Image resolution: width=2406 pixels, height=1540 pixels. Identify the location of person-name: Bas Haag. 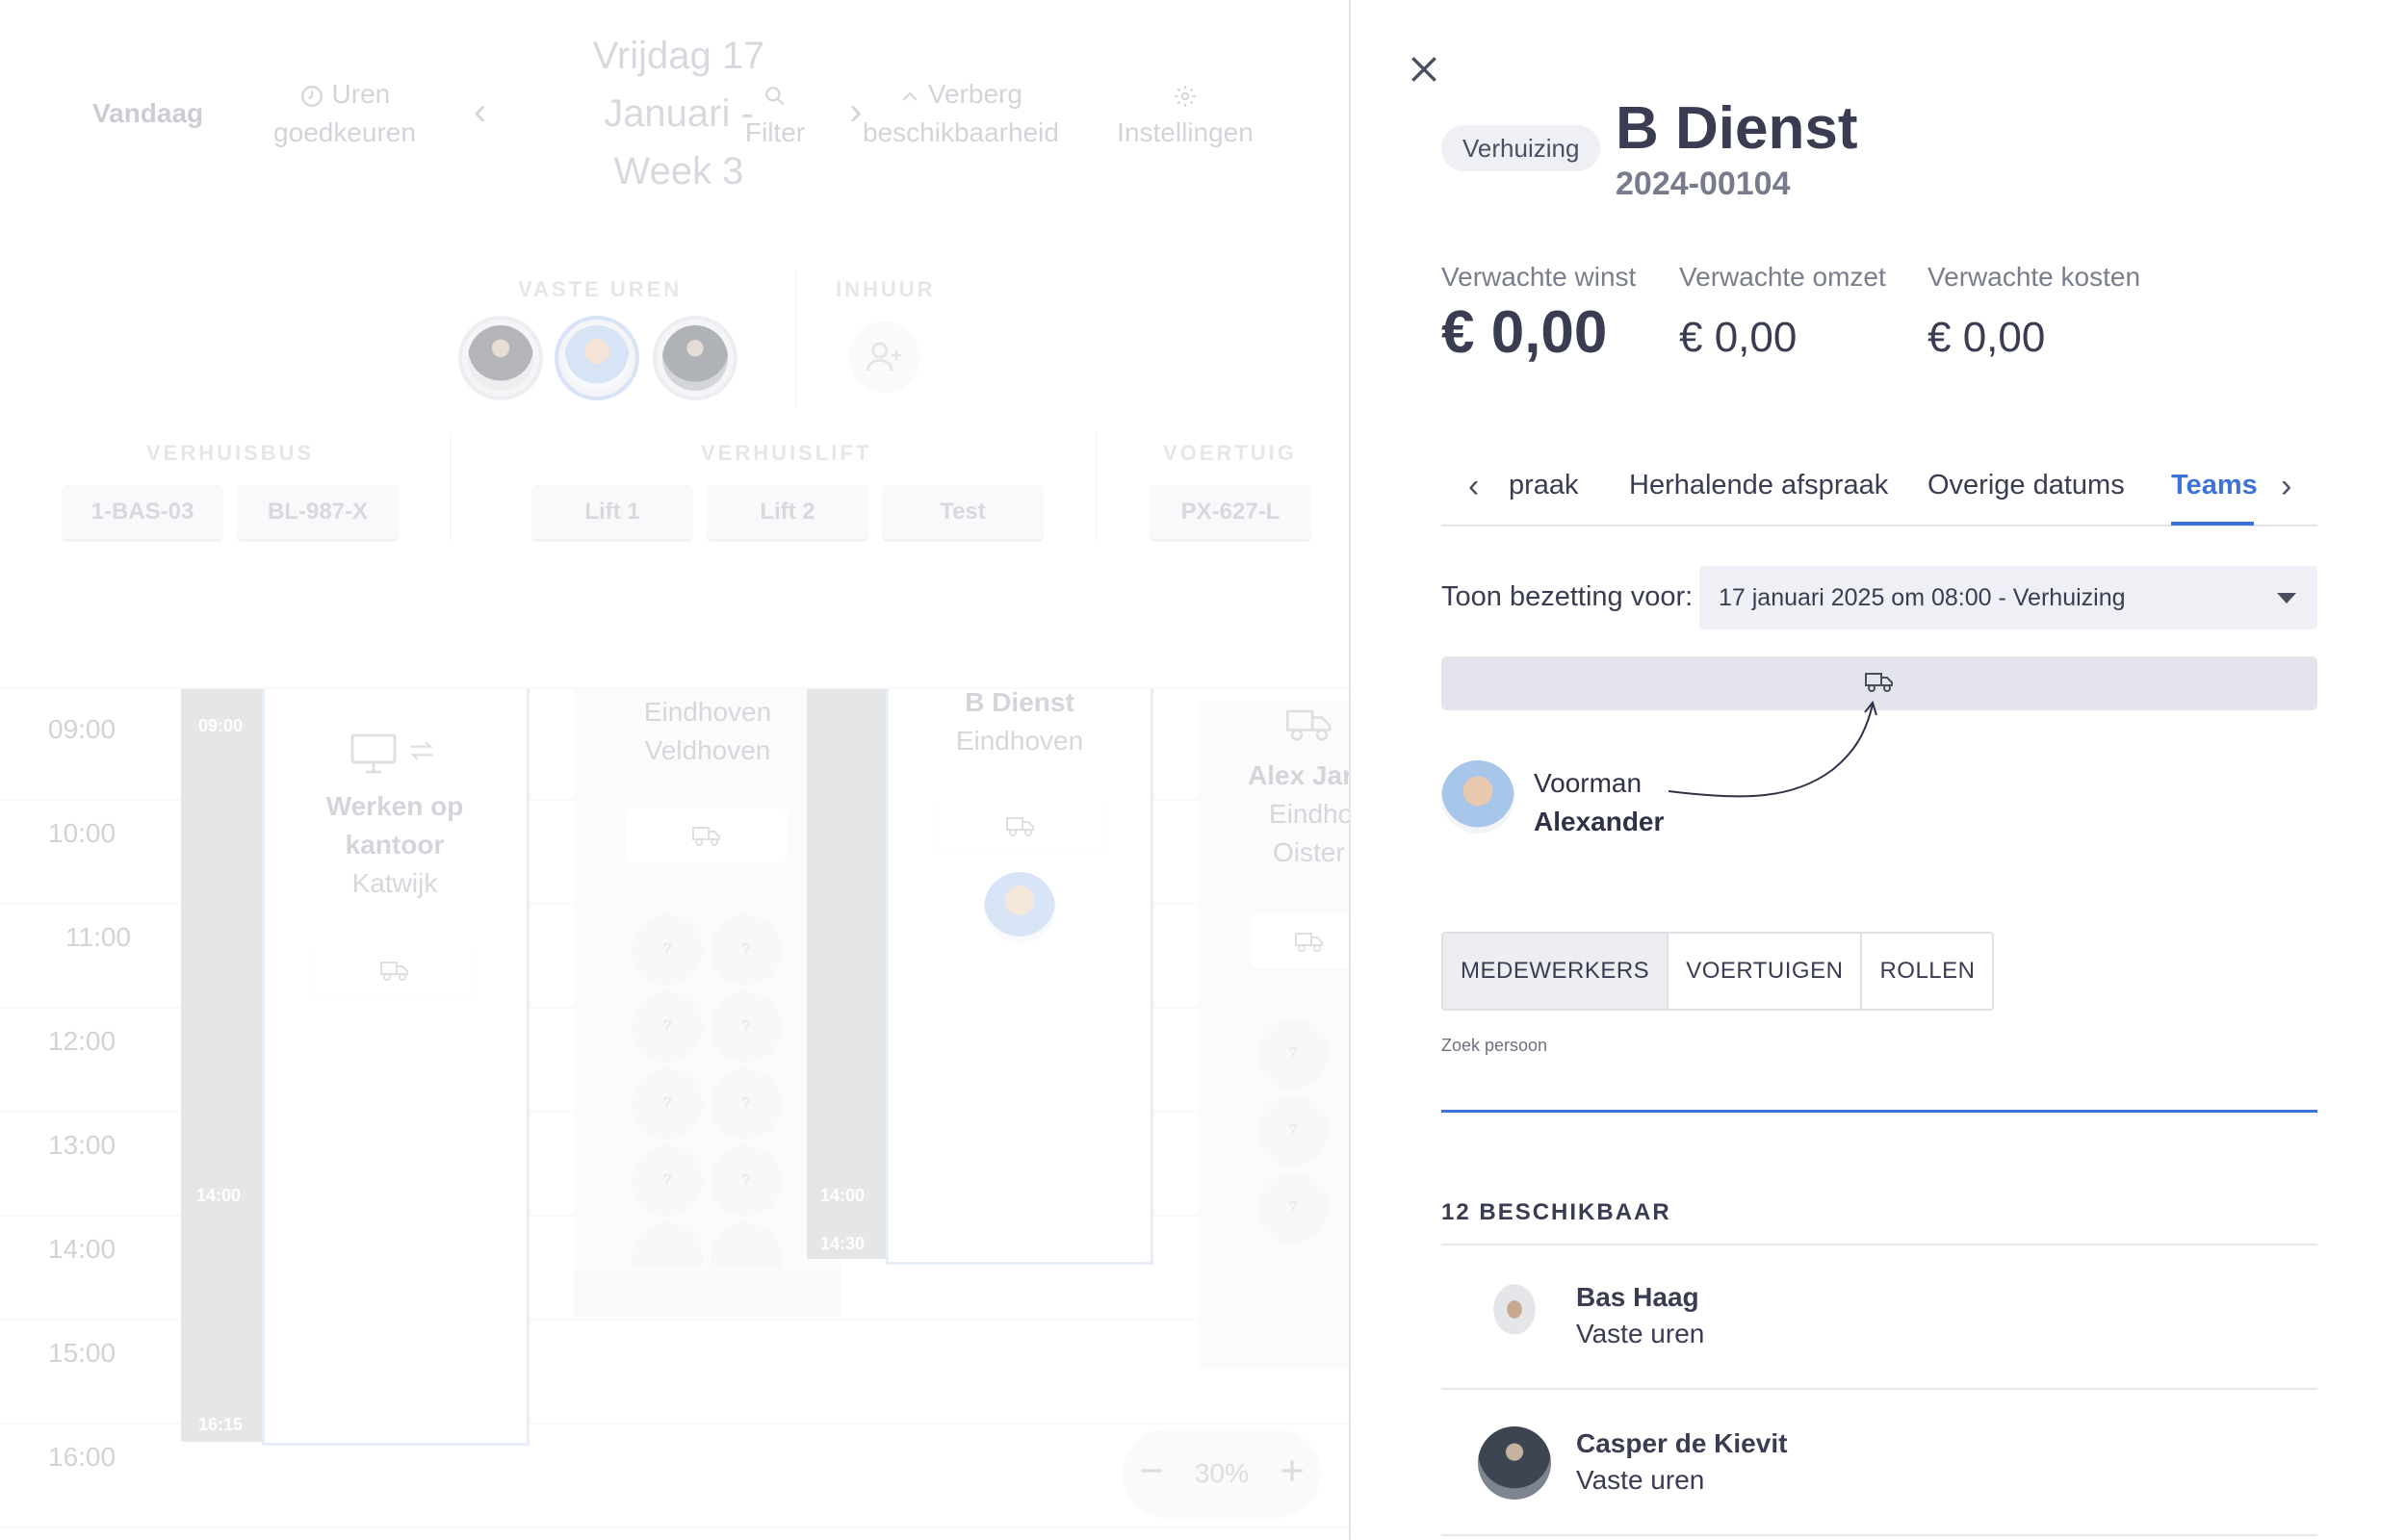
(1637, 1297).